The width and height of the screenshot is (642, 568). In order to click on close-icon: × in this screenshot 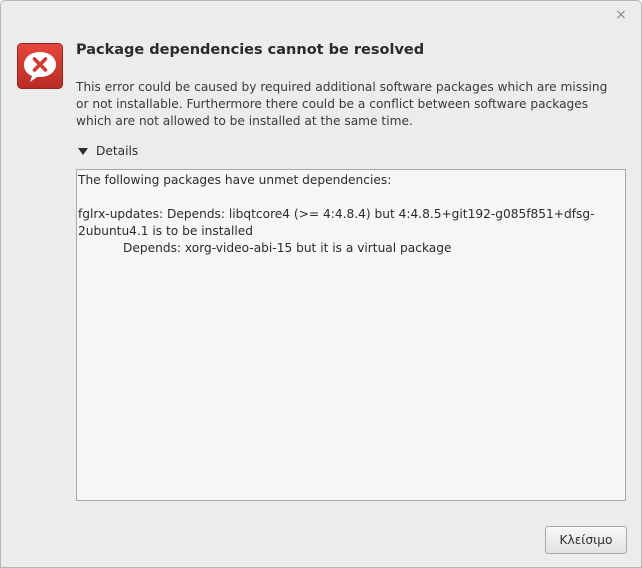, I will do `click(621, 15)`.